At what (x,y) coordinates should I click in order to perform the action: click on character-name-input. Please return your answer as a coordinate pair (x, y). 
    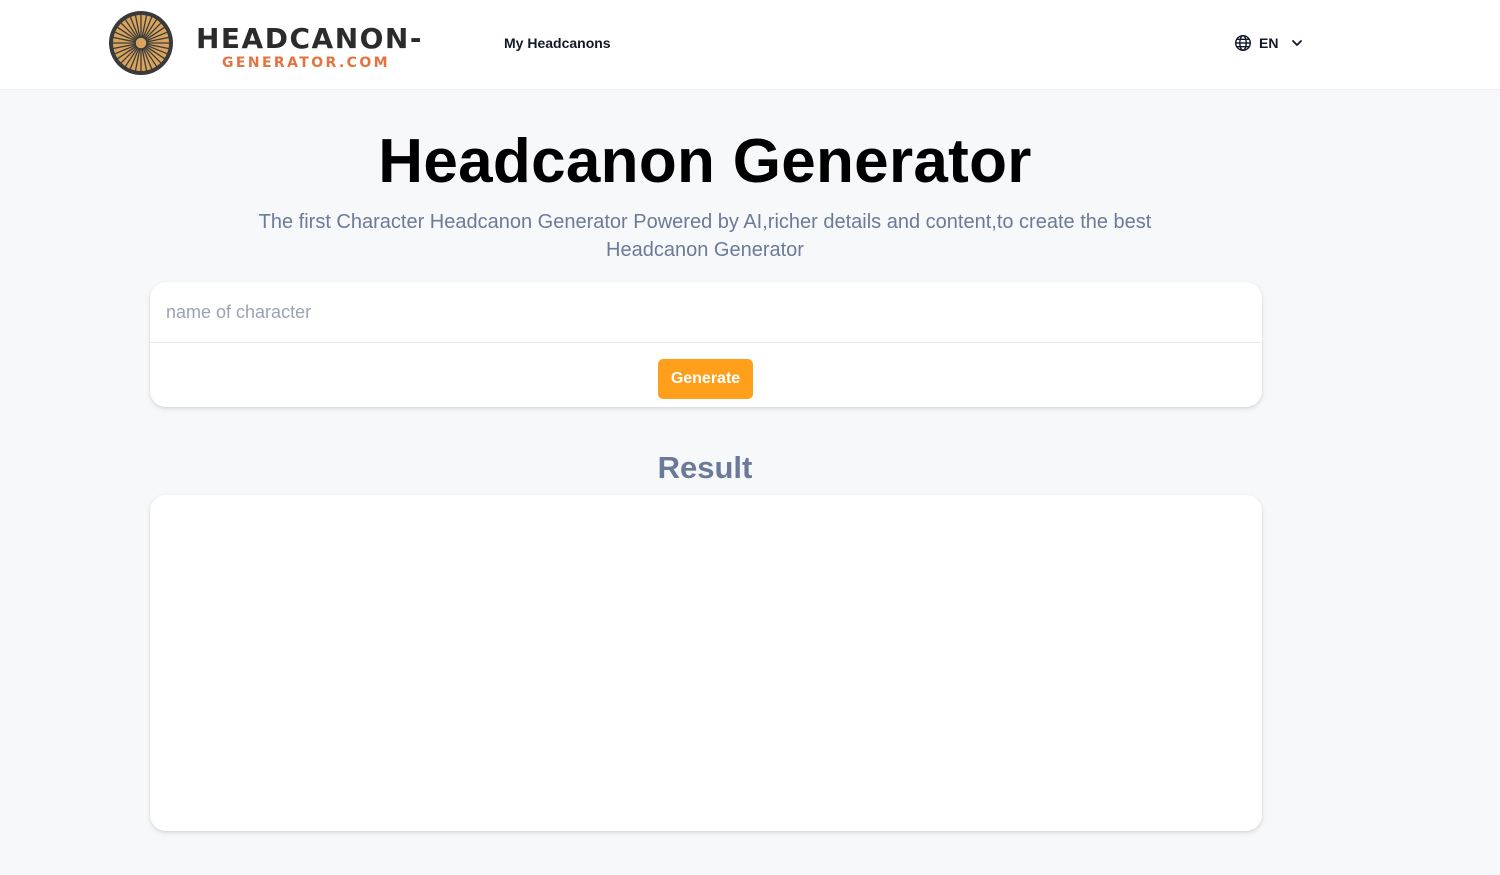
    Looking at the image, I should click on (706, 312).